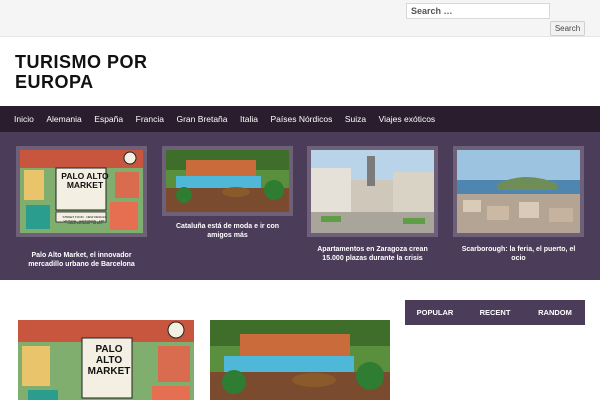 This screenshot has width=600, height=400. What do you see at coordinates (355, 119) in the screenshot?
I see `nav-item-suiza: Suiza` at bounding box center [355, 119].